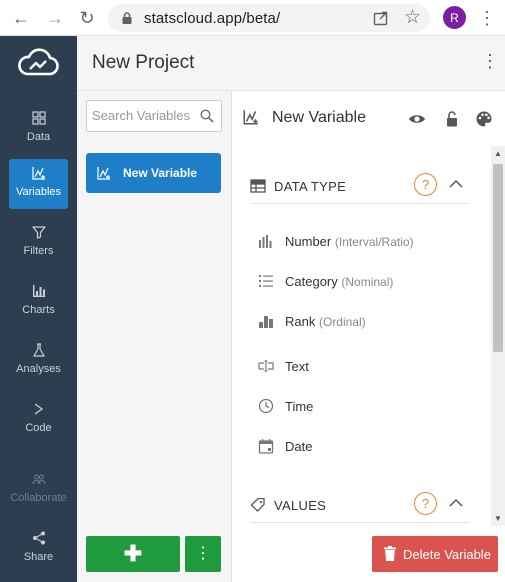 The height and width of the screenshot is (582, 505). What do you see at coordinates (299, 406) in the screenshot?
I see `option-label: Time` at bounding box center [299, 406].